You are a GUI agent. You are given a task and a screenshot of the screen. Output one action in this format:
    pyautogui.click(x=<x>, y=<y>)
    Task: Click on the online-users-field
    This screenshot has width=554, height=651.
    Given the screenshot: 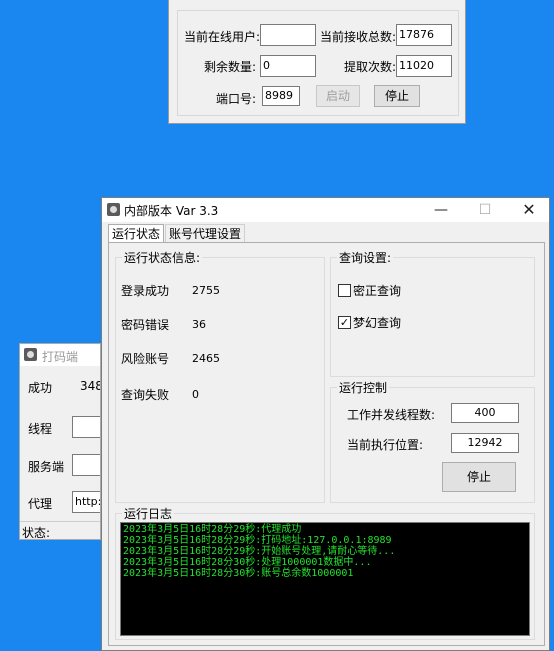 What is the action you would take?
    pyautogui.click(x=288, y=35)
    